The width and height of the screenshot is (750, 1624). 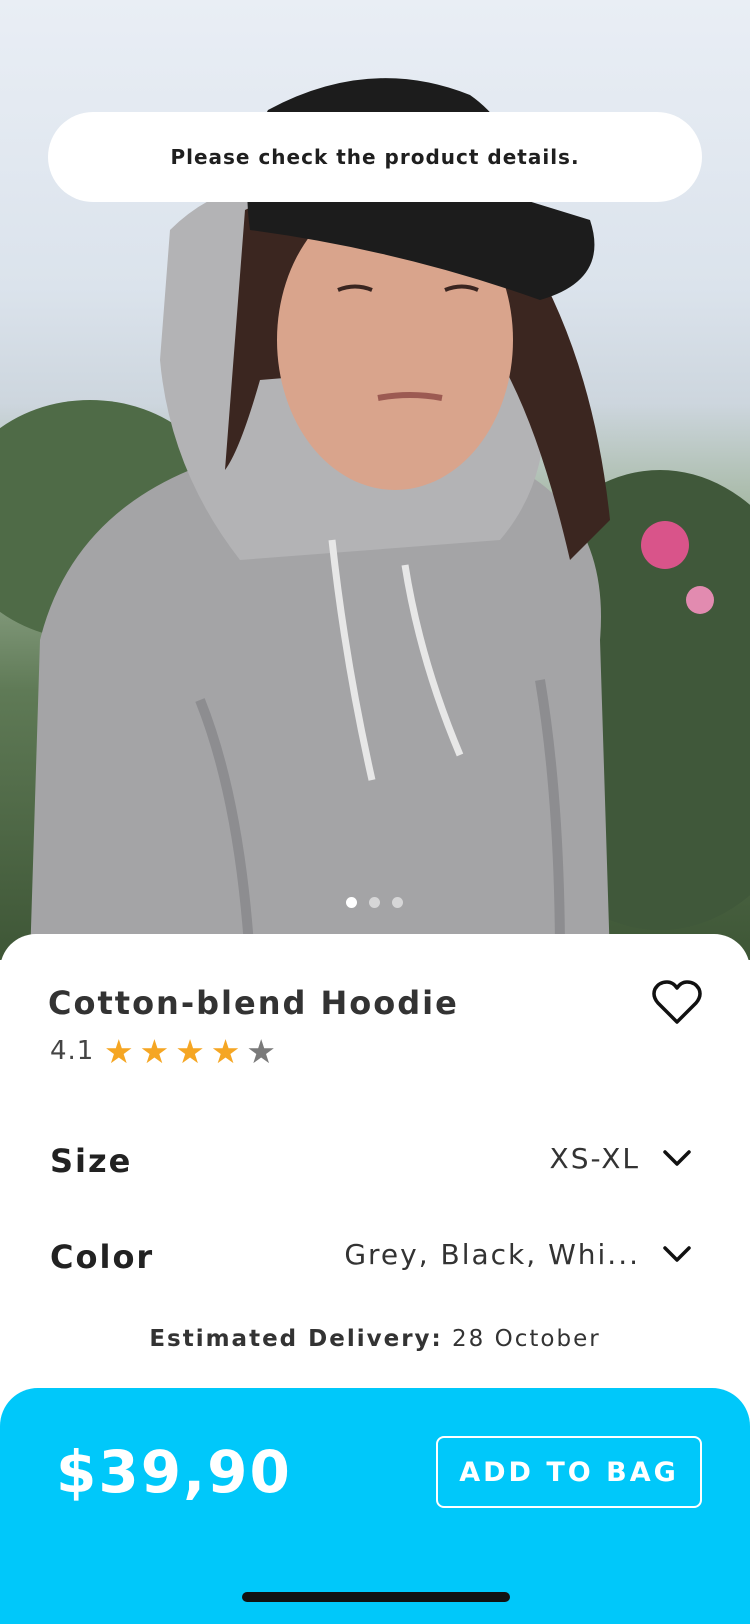 I want to click on info-banner: Please check the product details., so click(x=375, y=157).